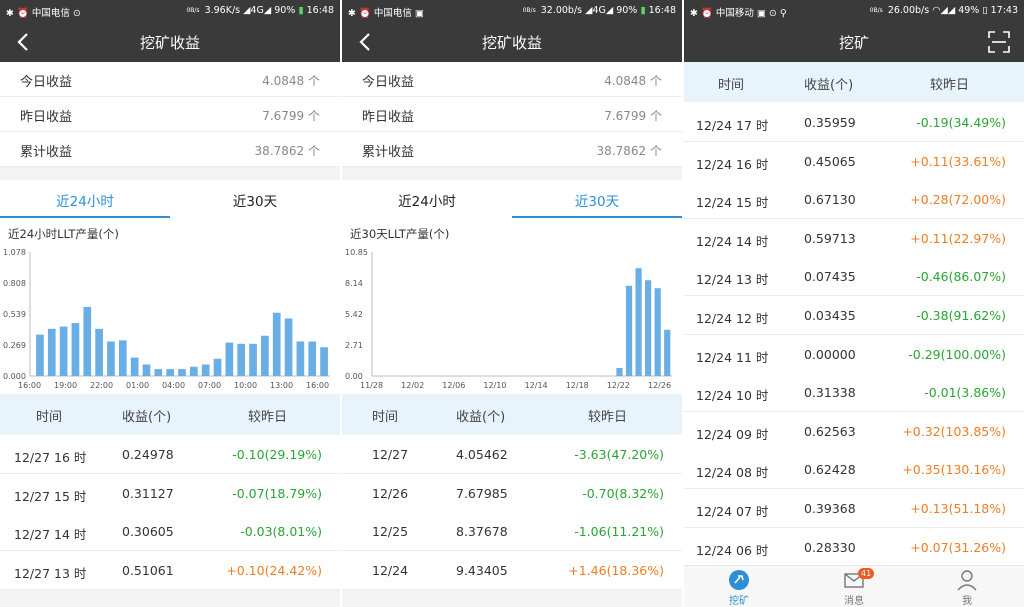  What do you see at coordinates (732, 511) in the screenshot?
I see `row-time: 12/24 07 时` at bounding box center [732, 511].